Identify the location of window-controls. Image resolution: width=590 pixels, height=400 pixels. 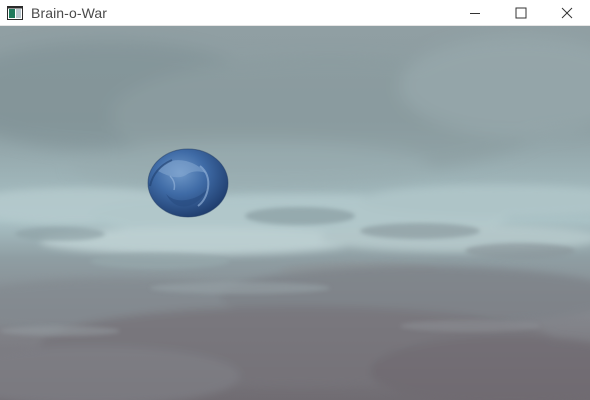
(521, 13).